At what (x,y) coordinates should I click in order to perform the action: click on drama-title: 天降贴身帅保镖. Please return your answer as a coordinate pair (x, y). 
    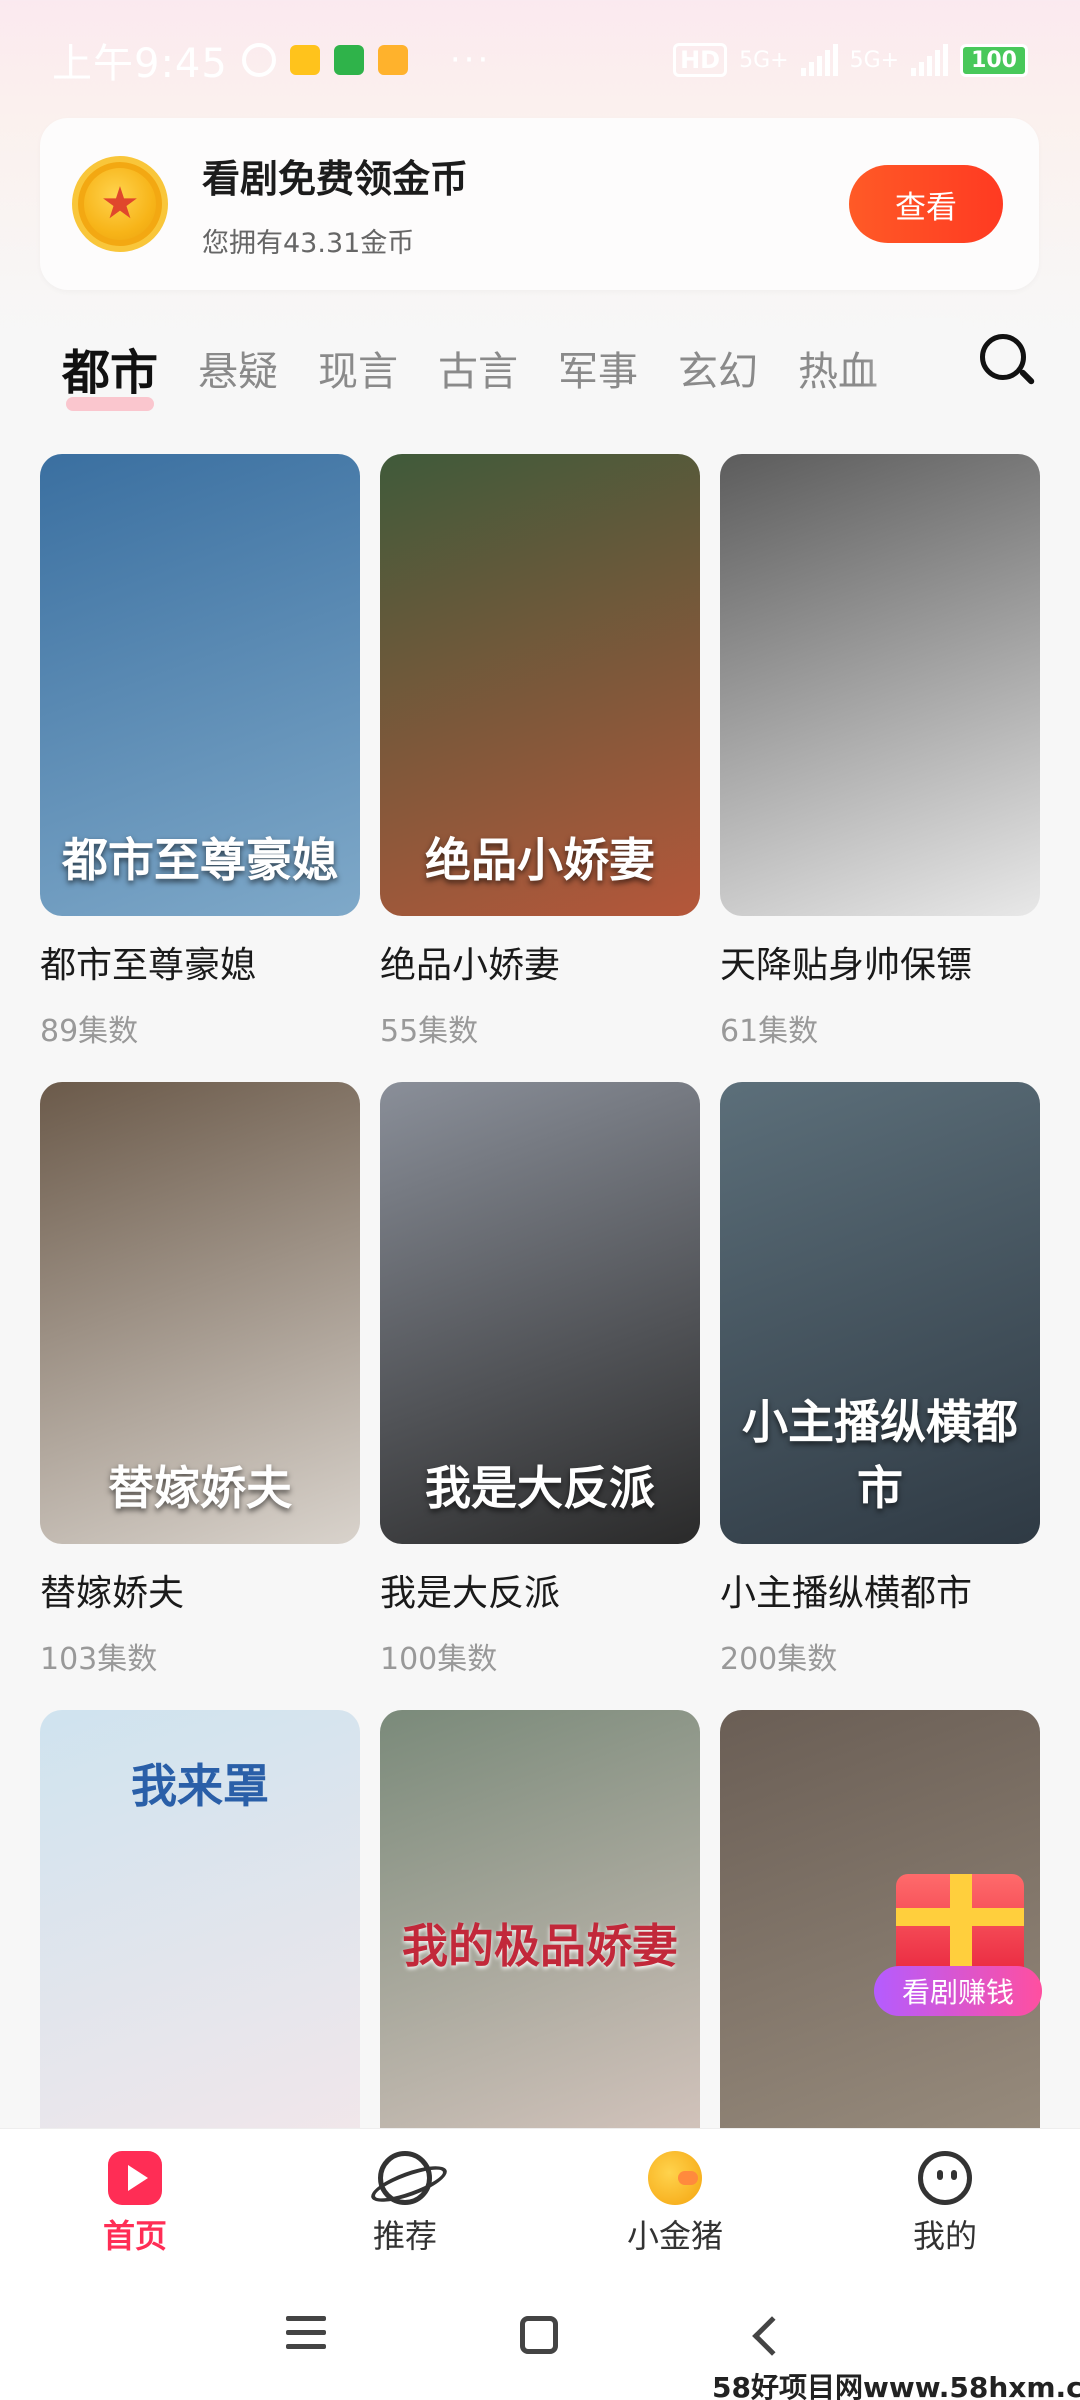
    Looking at the image, I should click on (846, 965).